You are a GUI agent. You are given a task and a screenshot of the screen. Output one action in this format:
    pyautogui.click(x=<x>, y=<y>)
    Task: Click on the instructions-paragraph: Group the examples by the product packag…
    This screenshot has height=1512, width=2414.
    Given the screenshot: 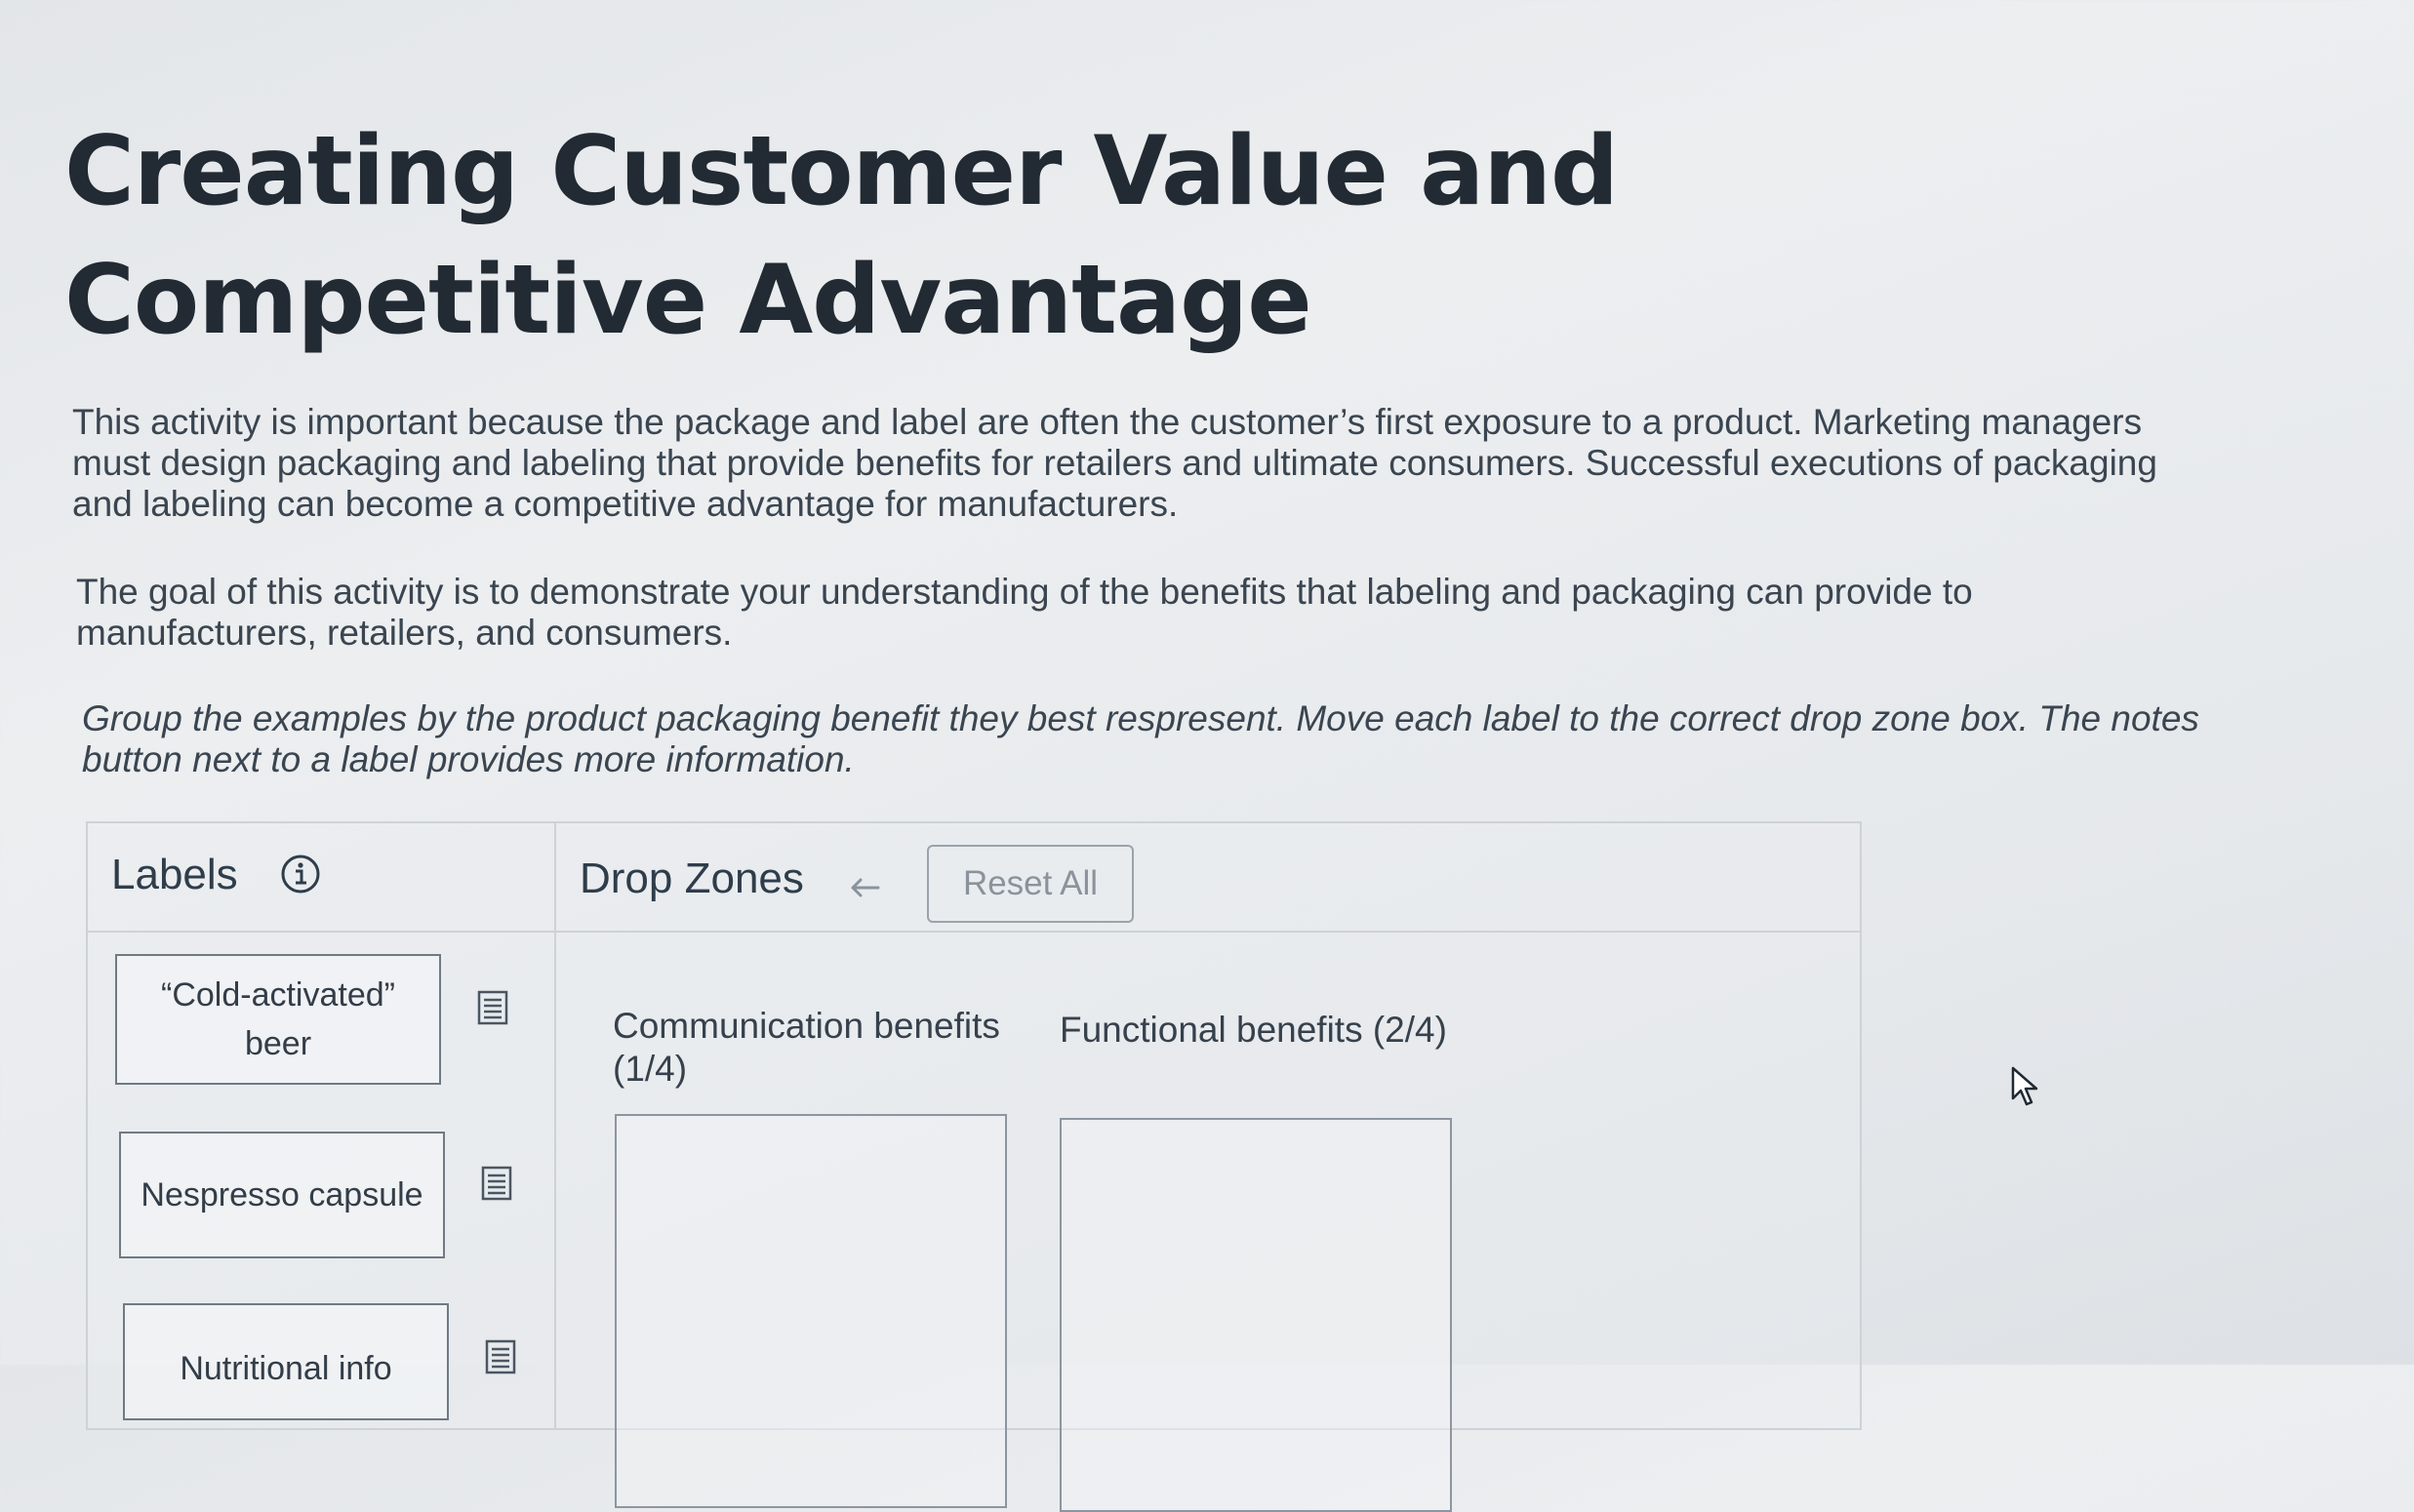 What is the action you would take?
    pyautogui.click(x=1140, y=738)
    